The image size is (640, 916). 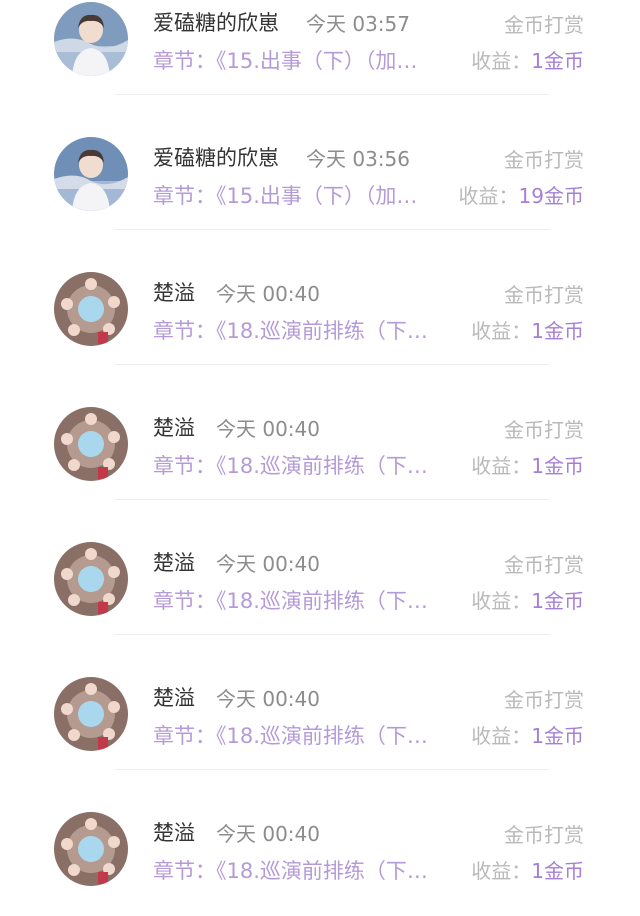 I want to click on reward-time: 今天 03:56, so click(x=358, y=159).